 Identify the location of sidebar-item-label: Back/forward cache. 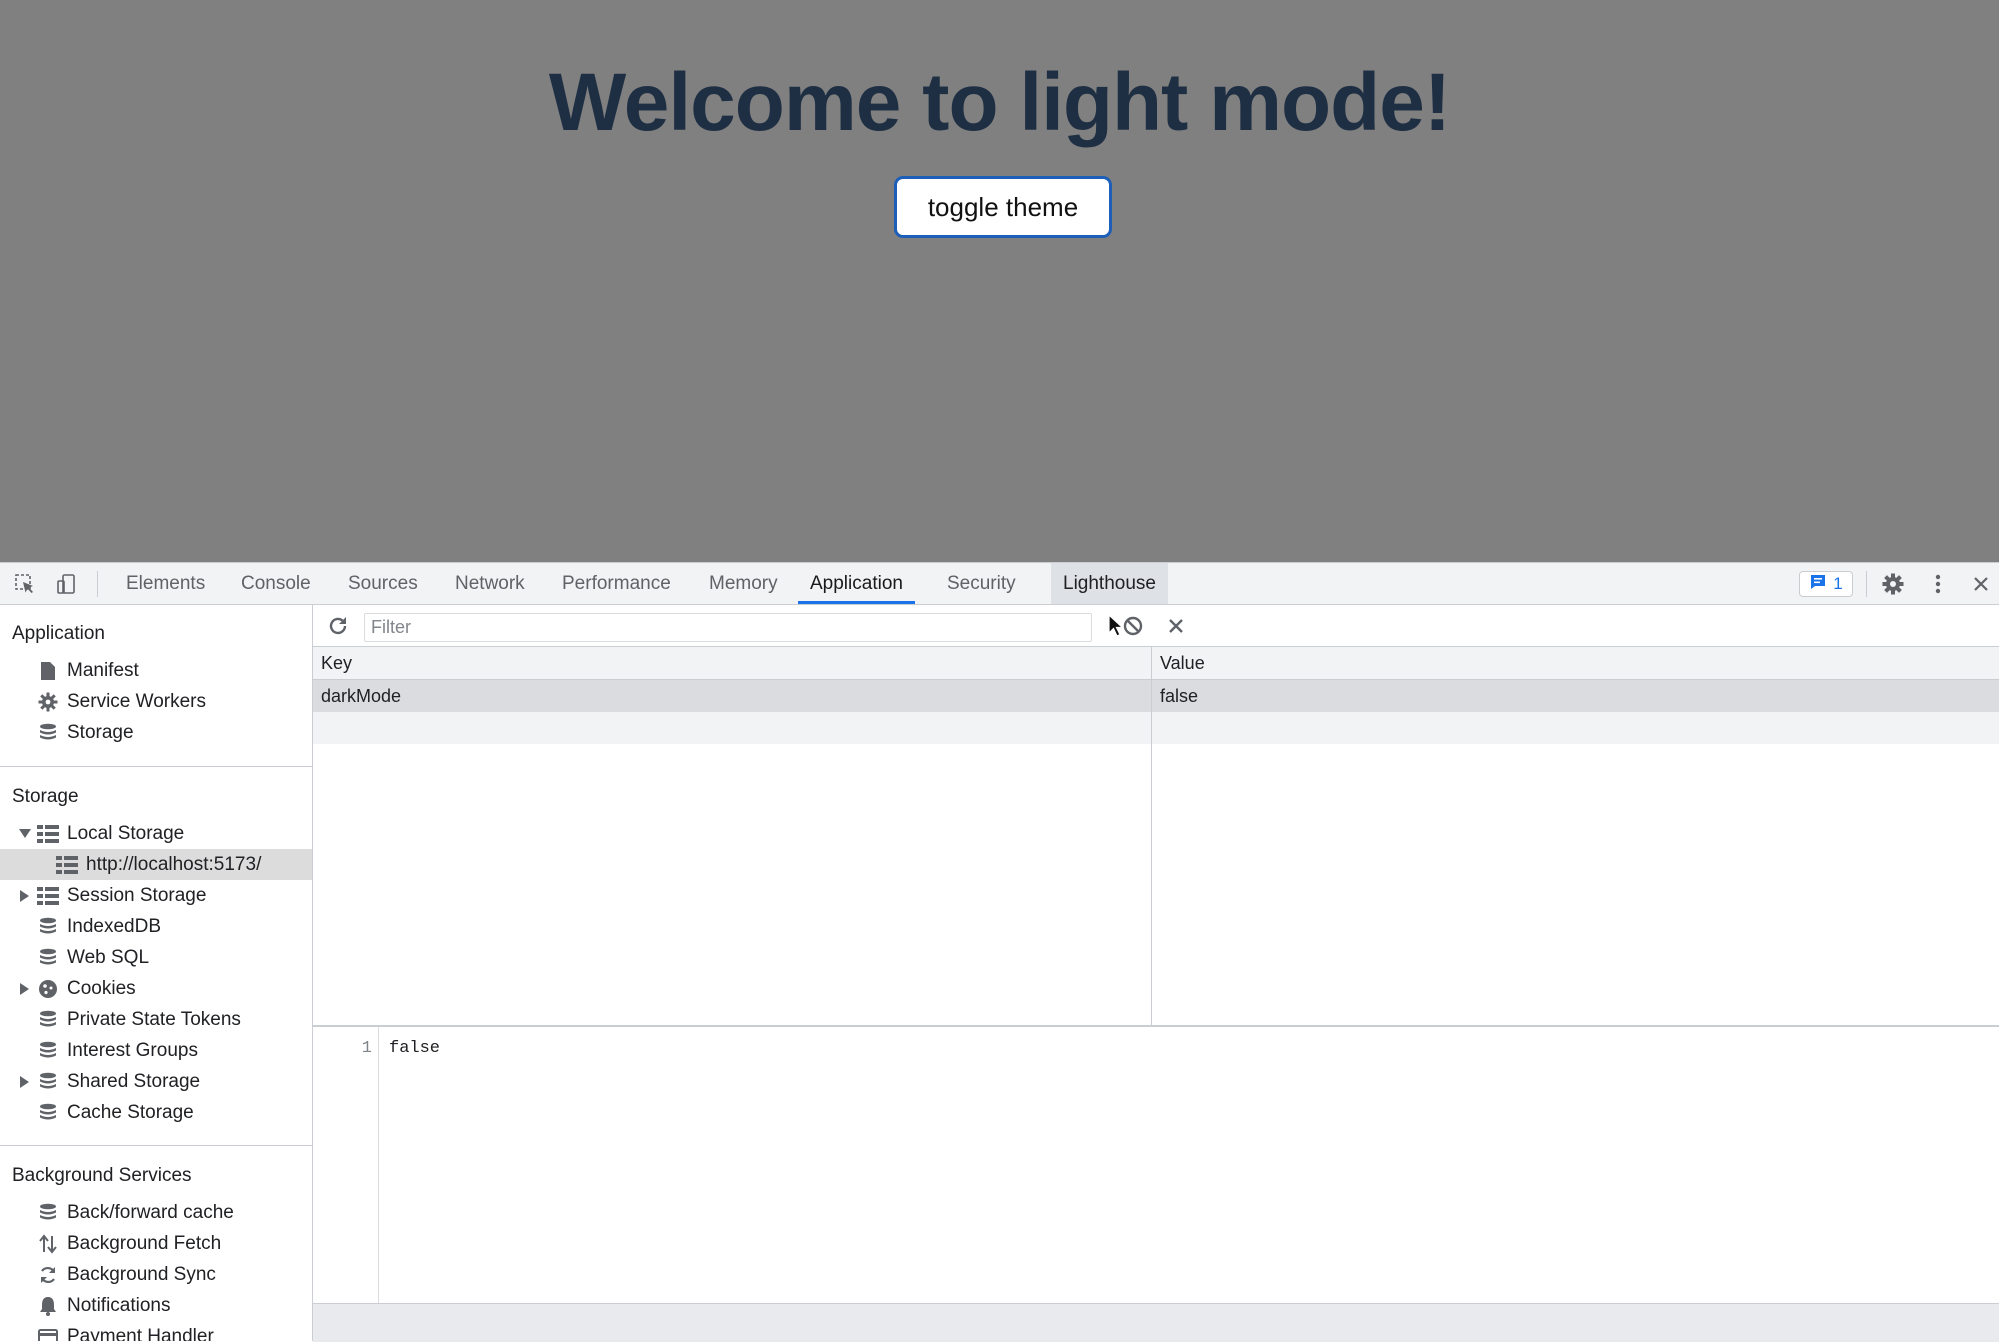
(150, 1212).